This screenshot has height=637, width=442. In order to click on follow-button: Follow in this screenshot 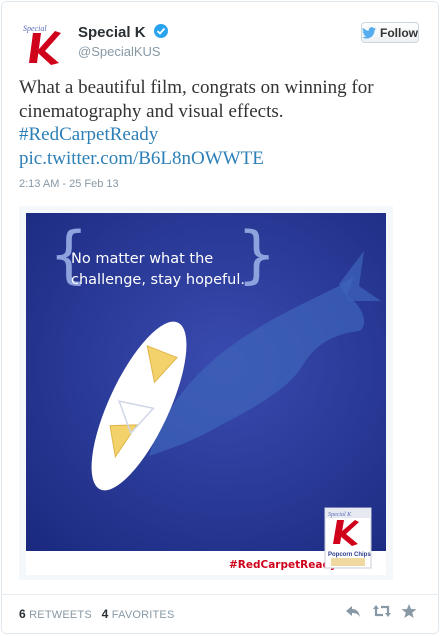, I will do `click(390, 32)`.